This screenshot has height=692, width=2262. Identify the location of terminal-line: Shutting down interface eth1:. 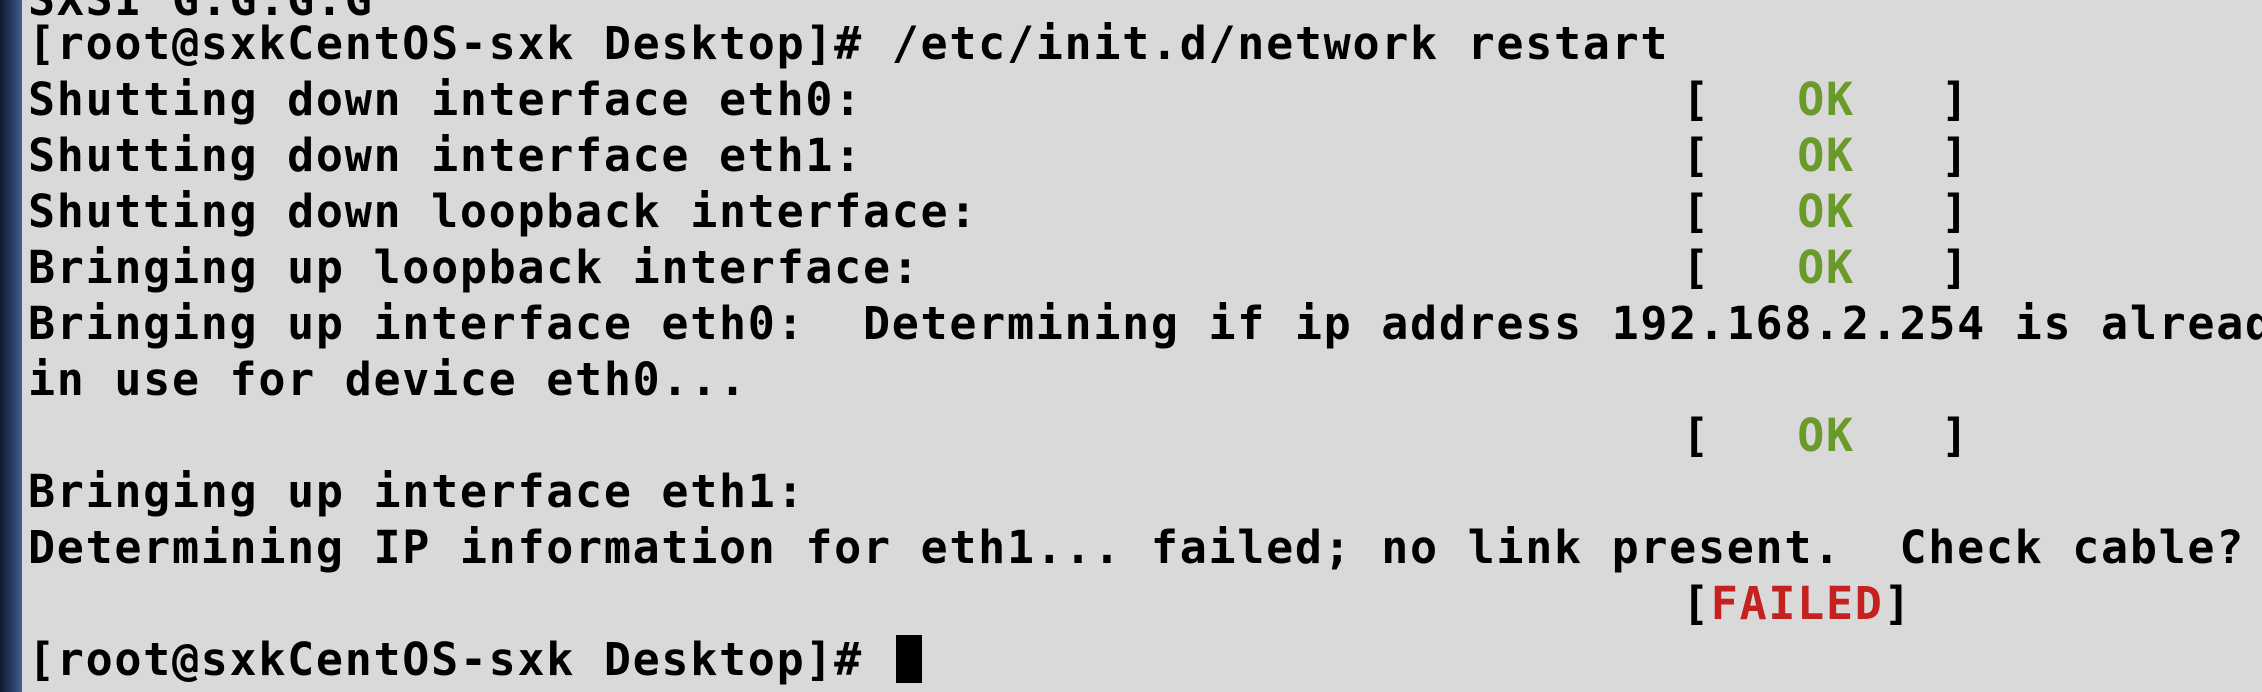
(445, 155).